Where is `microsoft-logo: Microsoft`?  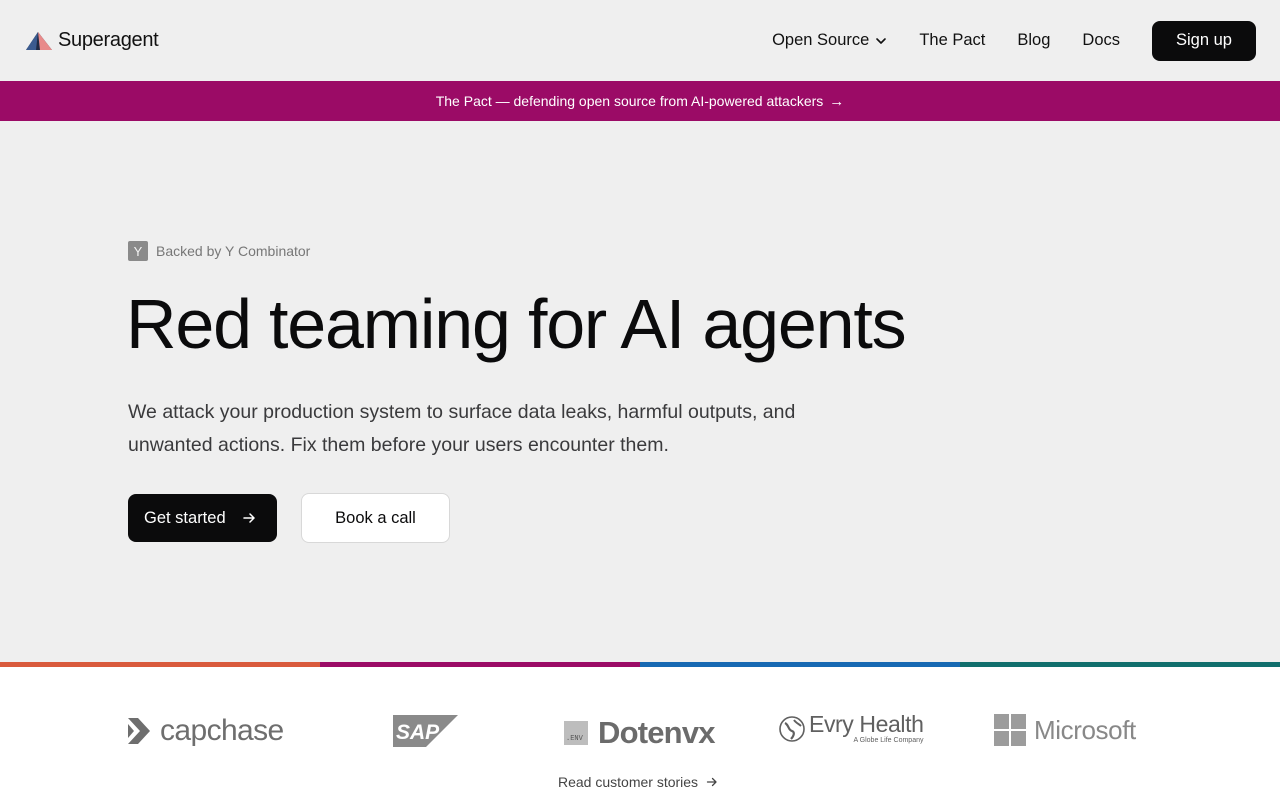 microsoft-logo: Microsoft is located at coordinates (1065, 730).